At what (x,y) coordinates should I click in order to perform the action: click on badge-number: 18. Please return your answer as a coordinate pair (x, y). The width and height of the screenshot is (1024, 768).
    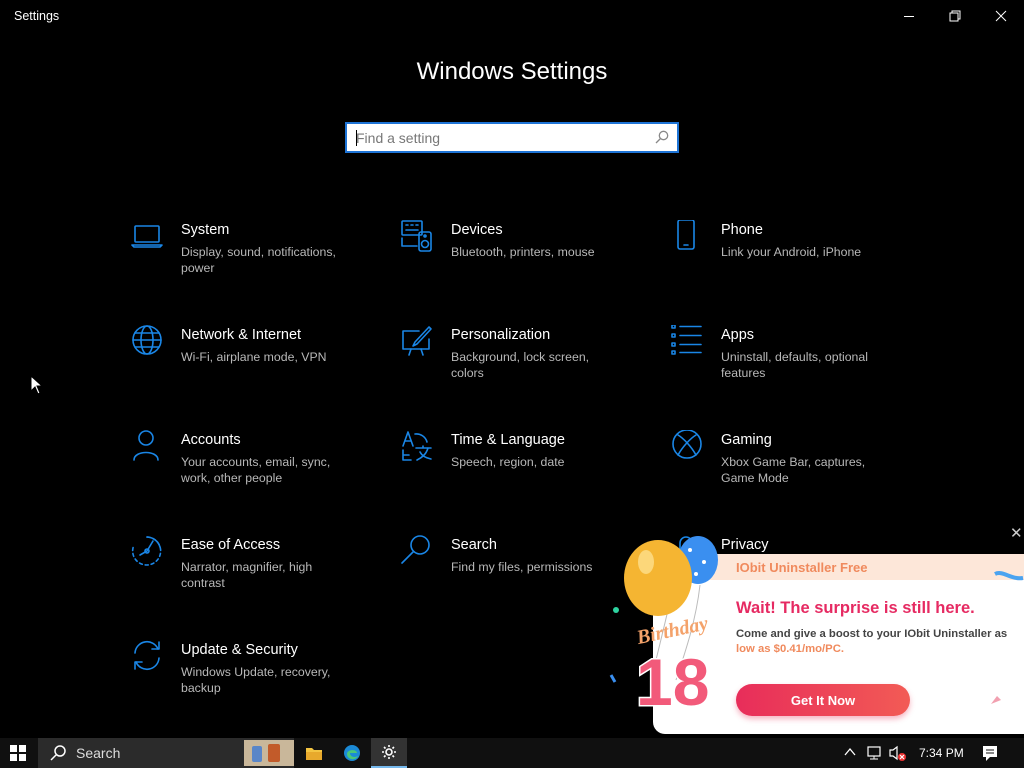
    Looking at the image, I should click on (672, 682).